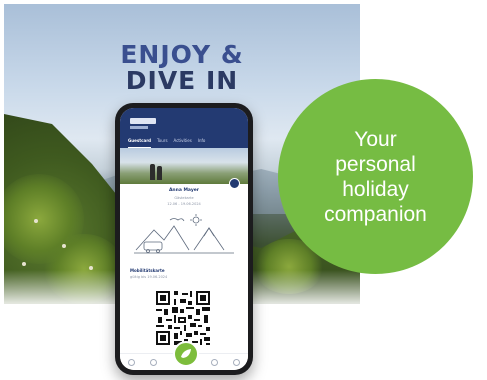 The width and height of the screenshot is (487, 380). Describe the element at coordinates (149, 277) in the screenshot. I see `section-subtitle: gültig bis 19.06.2024` at that location.